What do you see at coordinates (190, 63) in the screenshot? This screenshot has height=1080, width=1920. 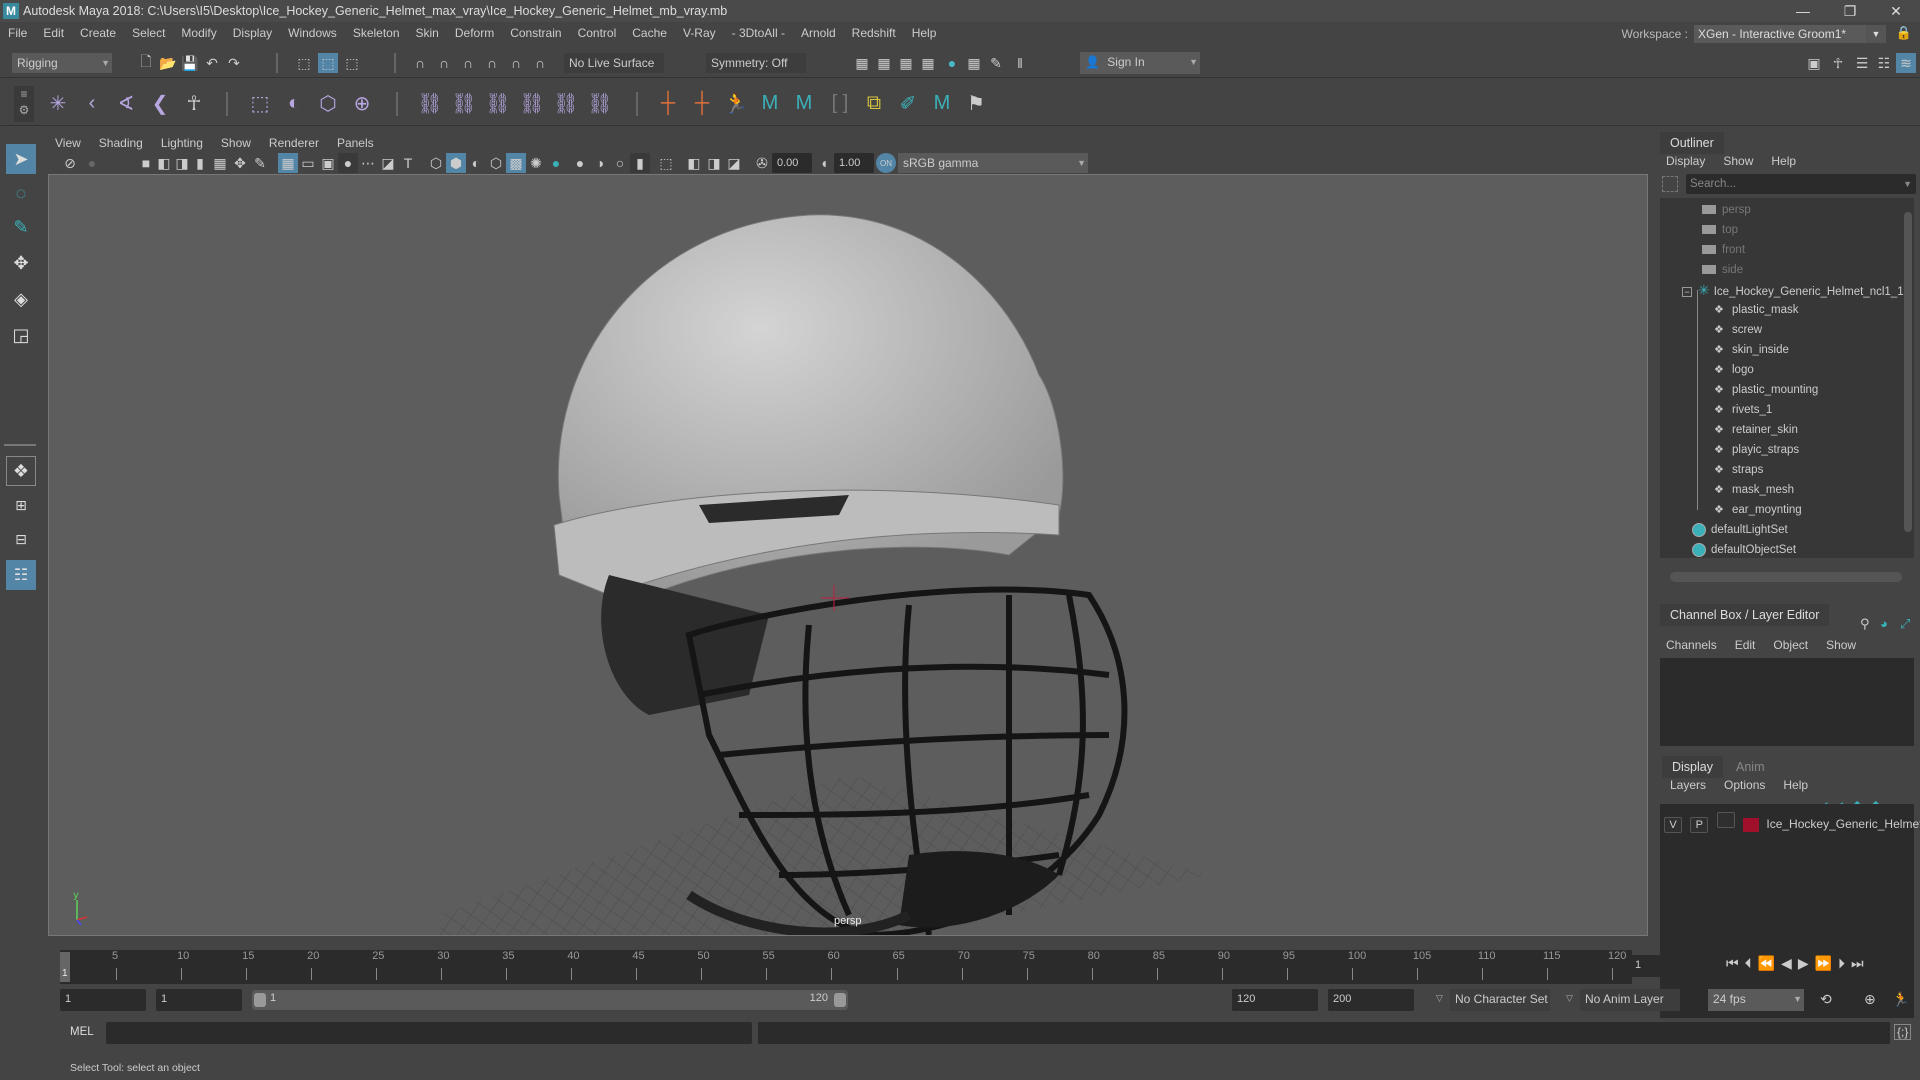 I see `save-scene-icon: 💾` at bounding box center [190, 63].